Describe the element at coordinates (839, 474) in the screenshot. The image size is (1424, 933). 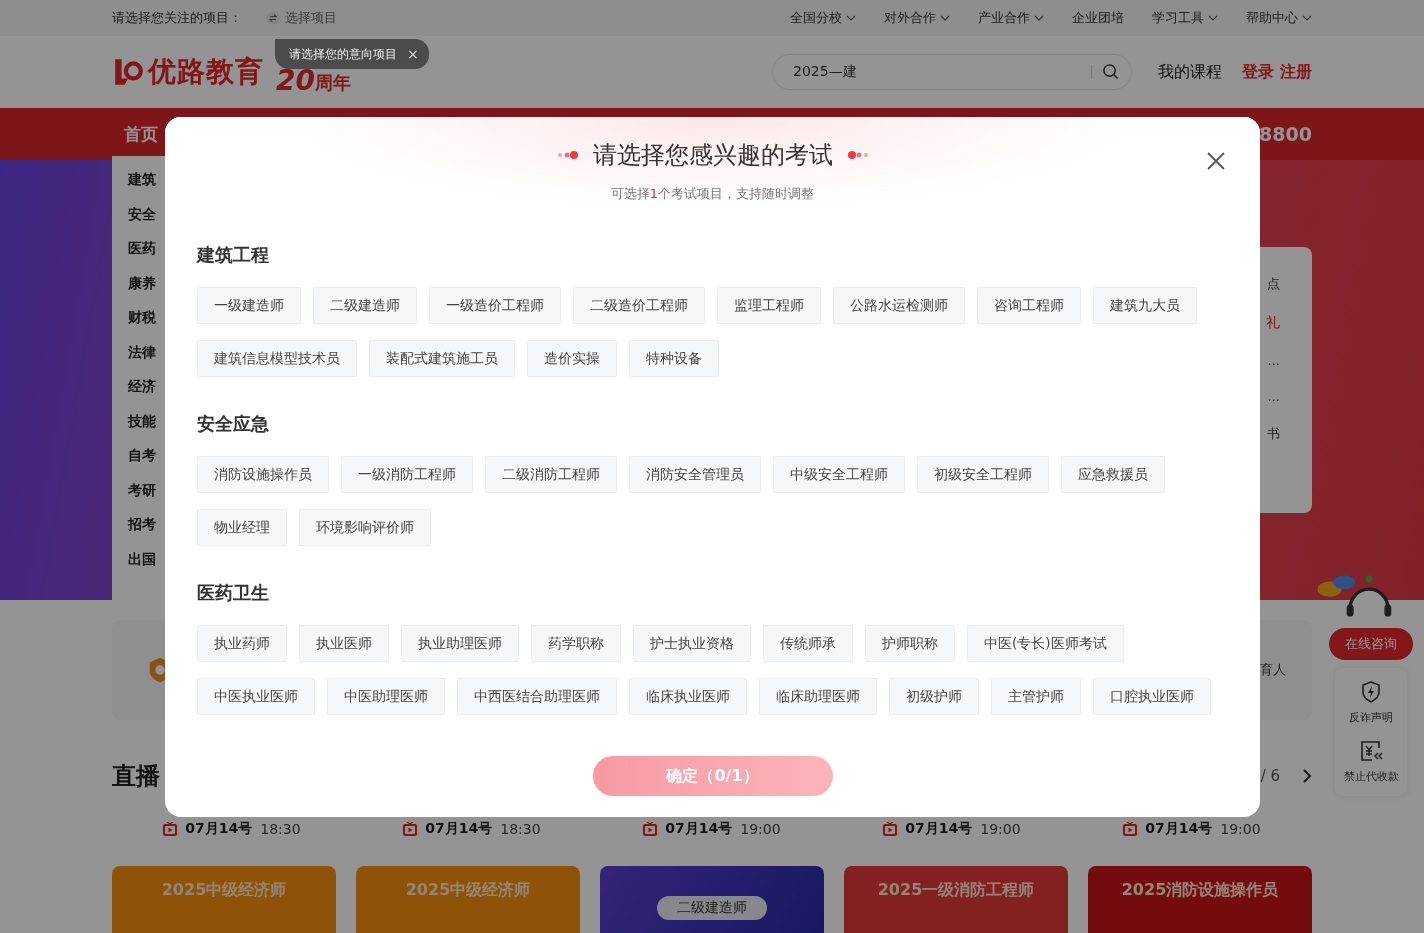
I see `exam-option: 中级安全工程师` at that location.